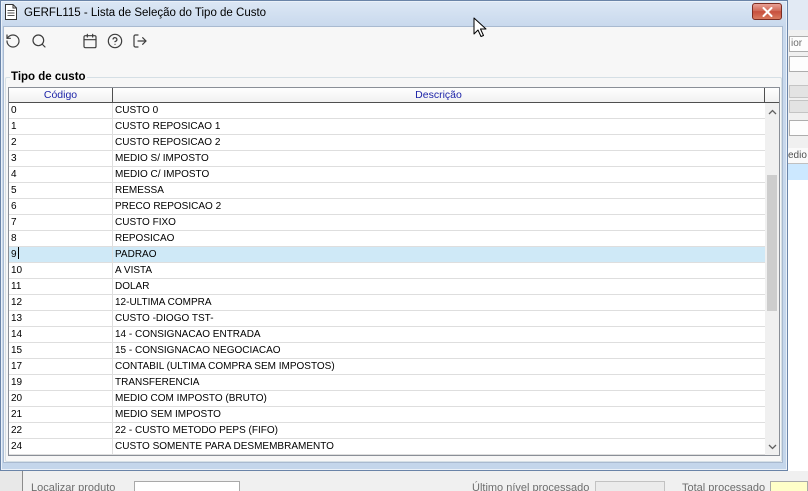 This screenshot has width=808, height=491. I want to click on cell-descricao: TRANSFERENCIA, so click(439, 382).